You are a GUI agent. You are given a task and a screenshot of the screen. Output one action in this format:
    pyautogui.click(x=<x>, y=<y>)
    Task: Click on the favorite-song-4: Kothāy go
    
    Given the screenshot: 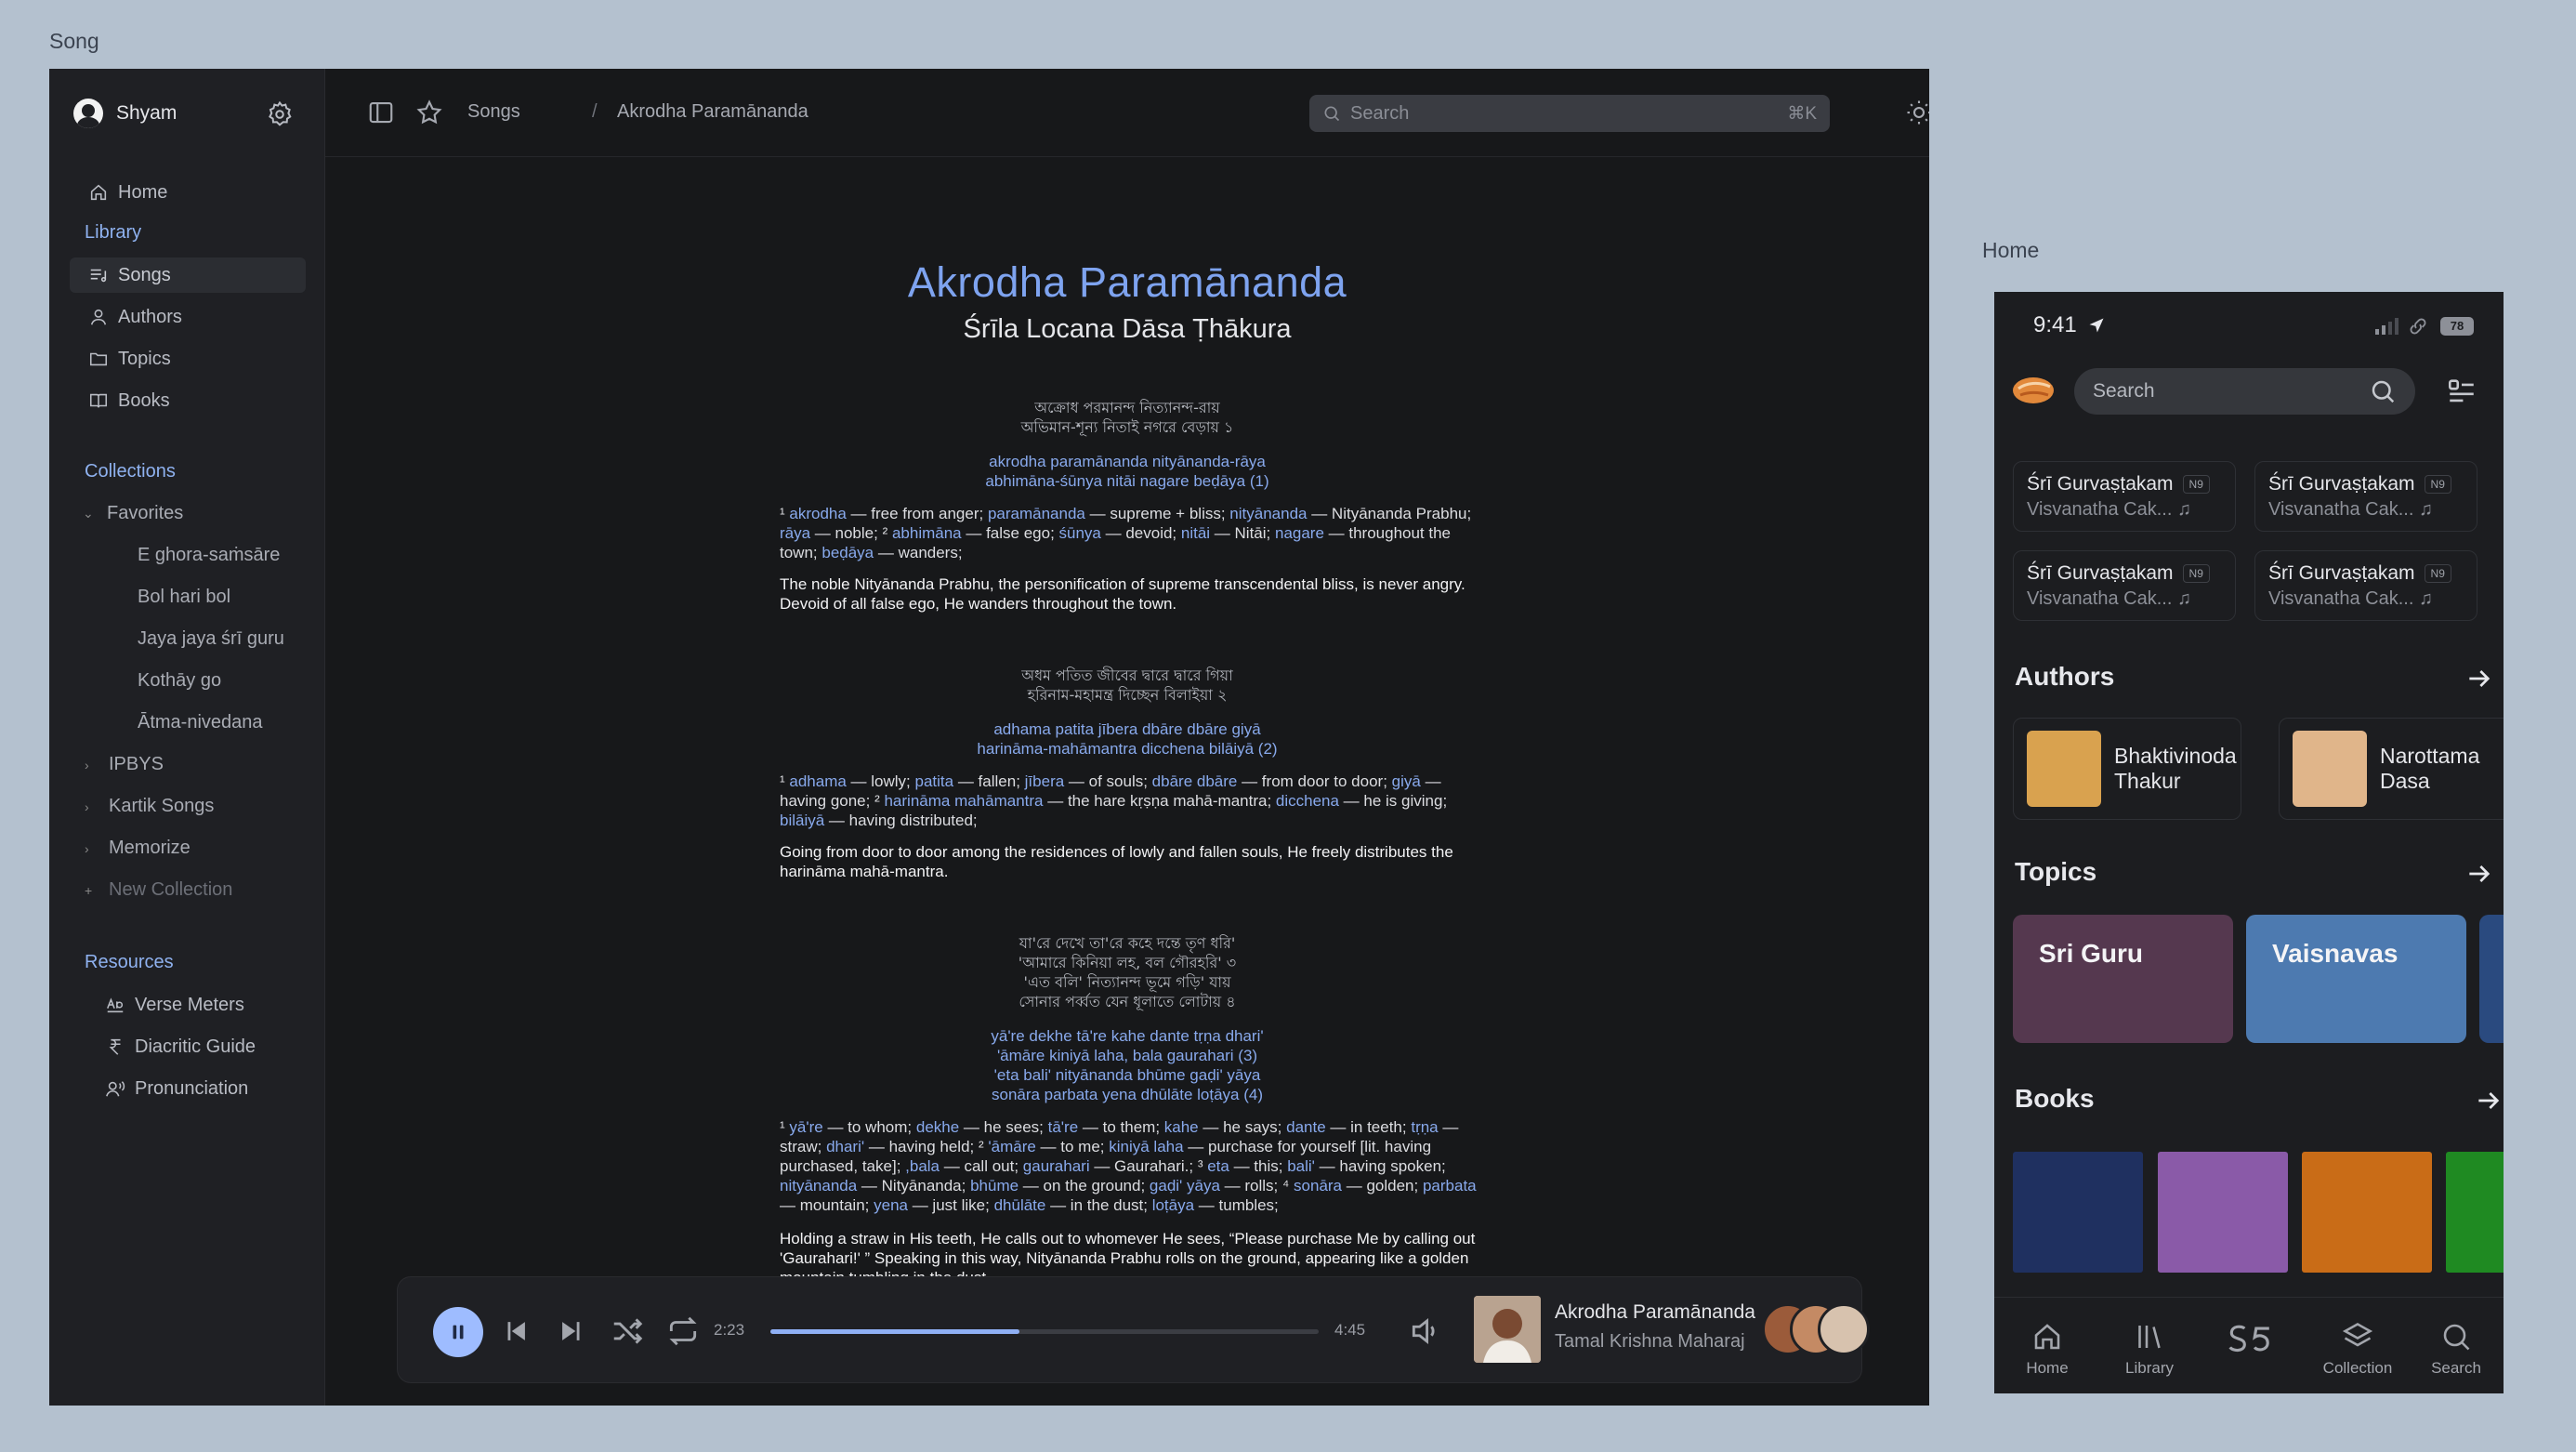 What is the action you would take?
    pyautogui.click(x=179, y=681)
    